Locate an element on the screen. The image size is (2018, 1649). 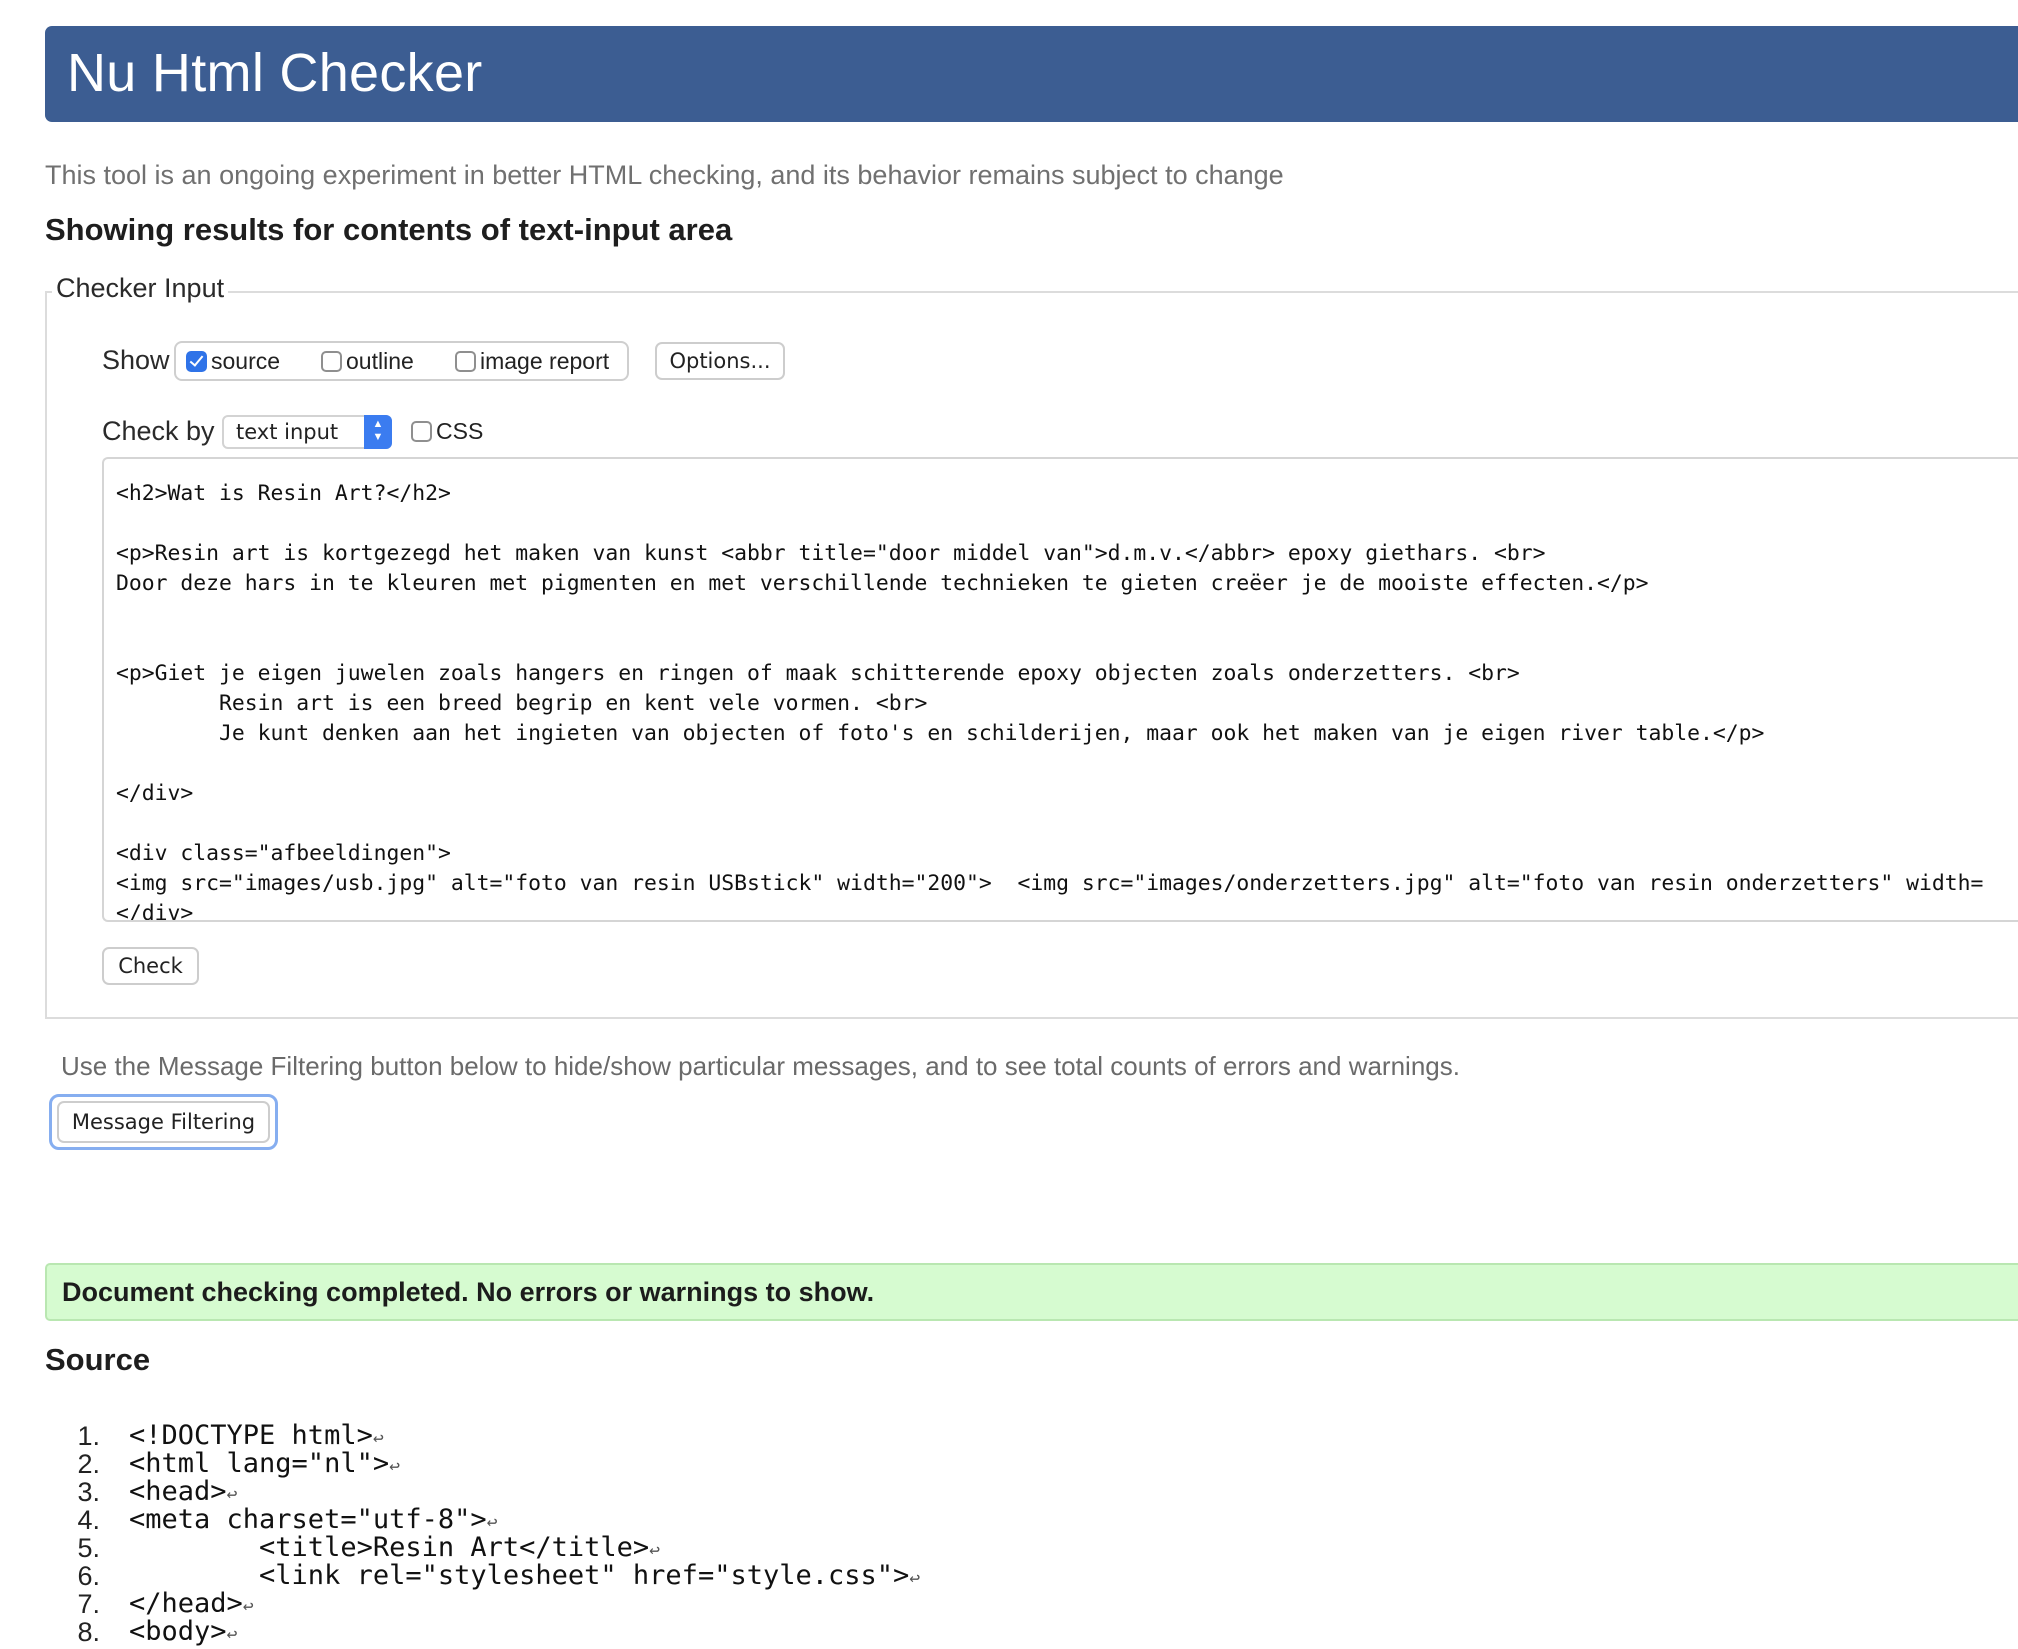
line-code-text: <link rel="stylesheet" href="style.css"> is located at coordinates (519, 1575).